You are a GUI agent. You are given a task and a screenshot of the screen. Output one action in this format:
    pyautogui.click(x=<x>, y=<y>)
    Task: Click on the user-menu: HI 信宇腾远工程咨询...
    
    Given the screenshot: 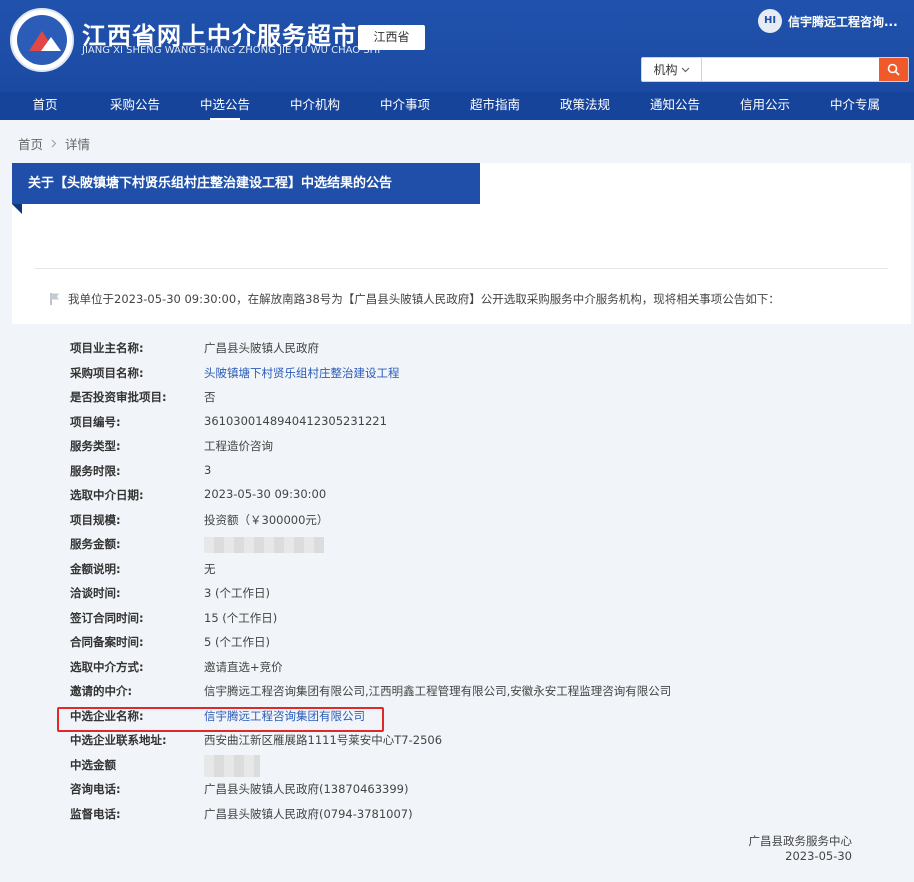 What is the action you would take?
    pyautogui.click(x=828, y=21)
    